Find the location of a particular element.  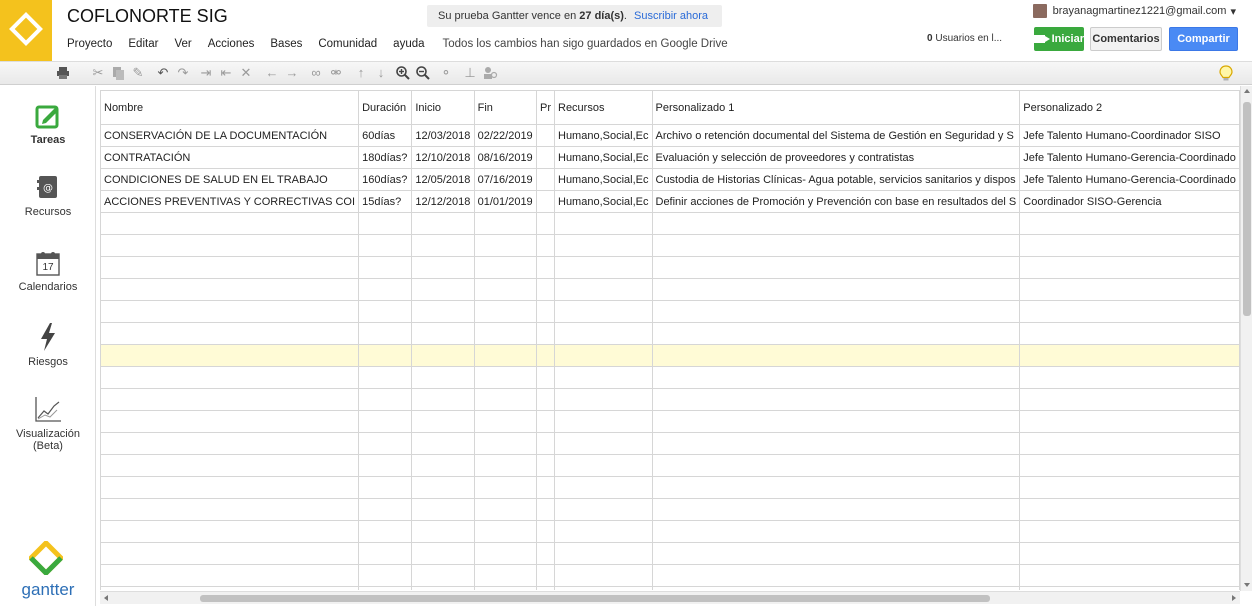

lightbulb-icon is located at coordinates (1226, 73).